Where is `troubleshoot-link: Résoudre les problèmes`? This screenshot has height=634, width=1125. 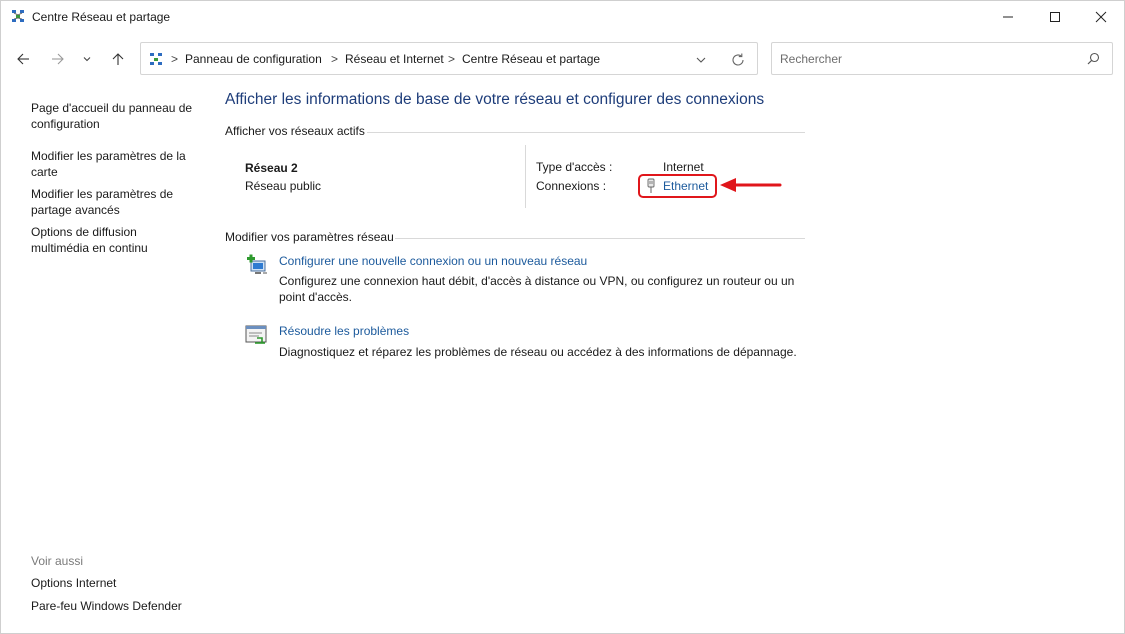 troubleshoot-link: Résoudre les problèmes is located at coordinates (344, 331).